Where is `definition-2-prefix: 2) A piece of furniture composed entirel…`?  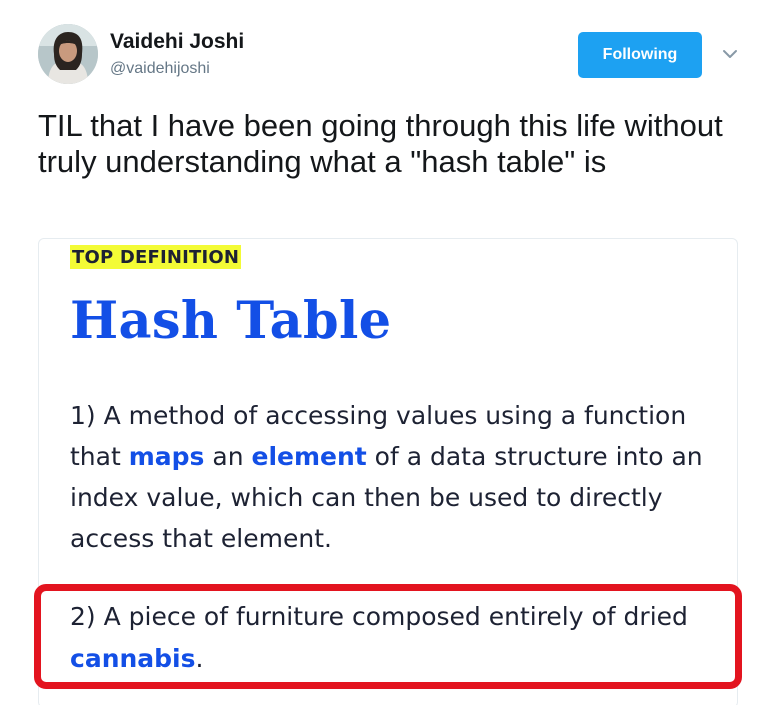
definition-2-prefix: 2) A piece of furniture composed entirel… is located at coordinates (379, 616).